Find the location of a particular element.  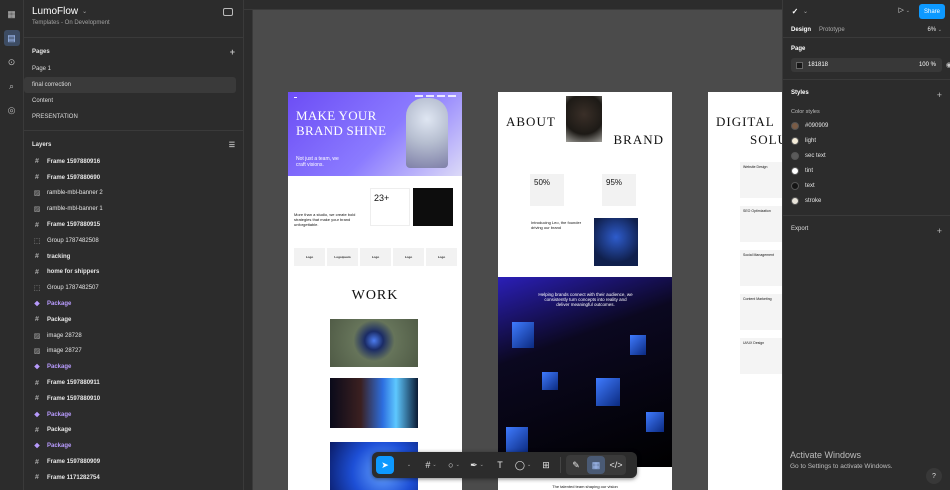

color-style-item: tint is located at coordinates (866, 170).